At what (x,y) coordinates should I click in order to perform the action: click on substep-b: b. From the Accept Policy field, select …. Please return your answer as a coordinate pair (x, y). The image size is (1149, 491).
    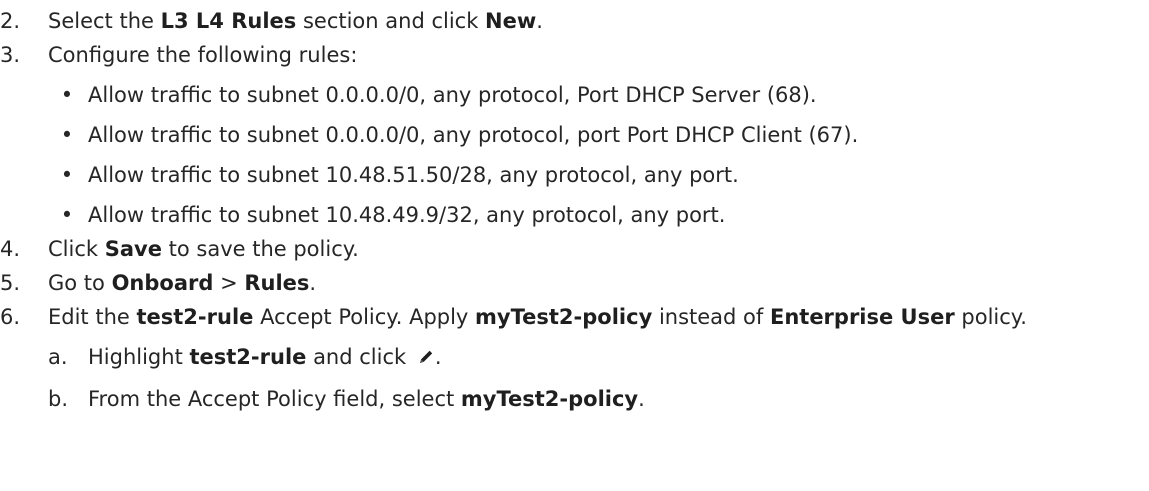
    Looking at the image, I should click on (574, 399).